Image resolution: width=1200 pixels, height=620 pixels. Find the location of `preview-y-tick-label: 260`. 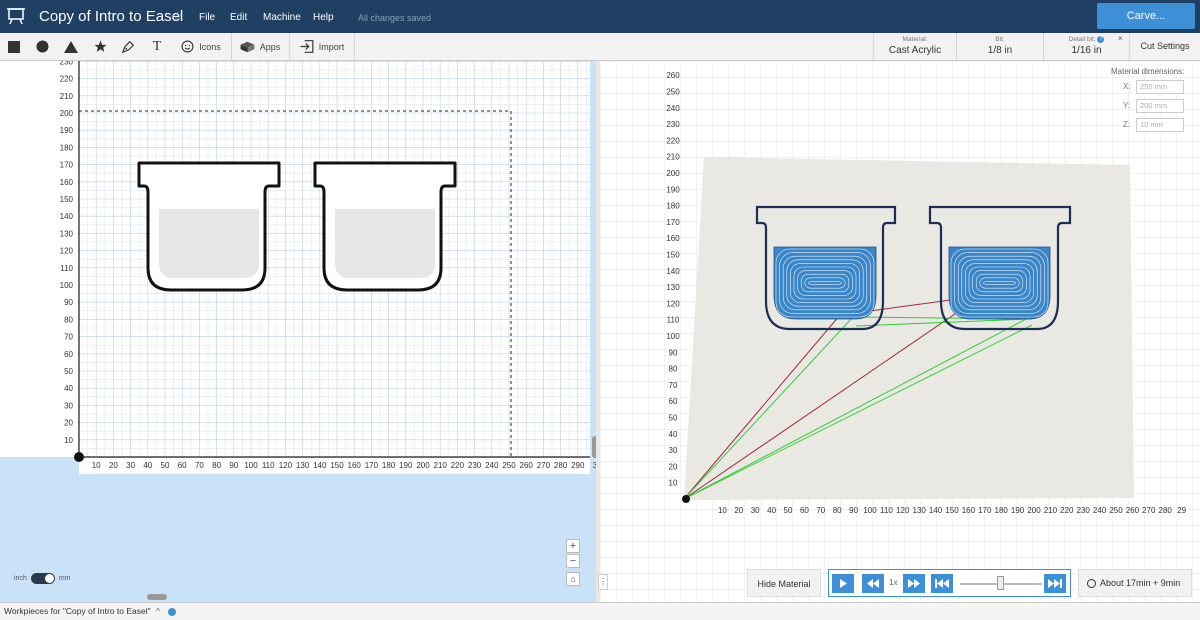

preview-y-tick-label: 260 is located at coordinates (673, 75).